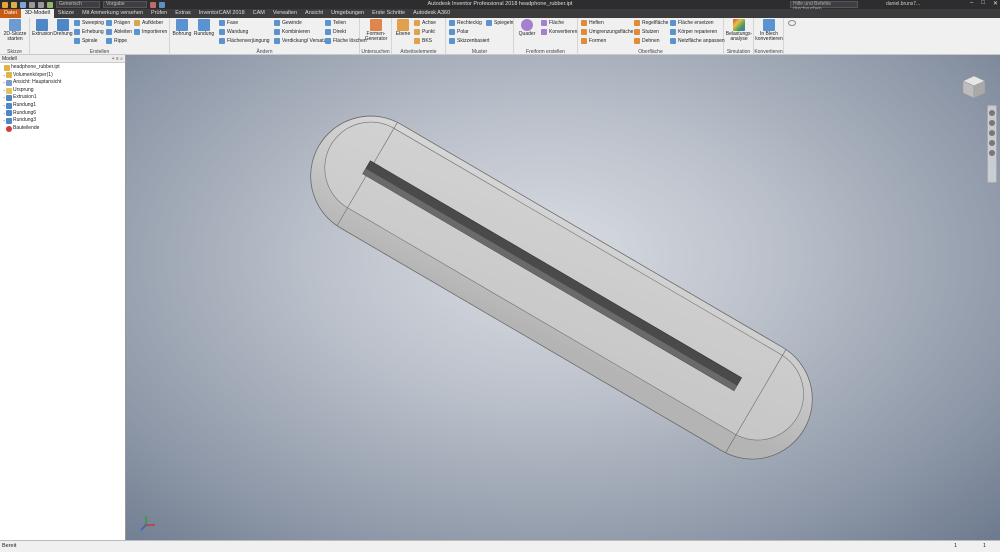 The height and width of the screenshot is (552, 1000). Describe the element at coordinates (62, 76) in the screenshot. I see `browser-node: + Volumenkörper(1)` at that location.